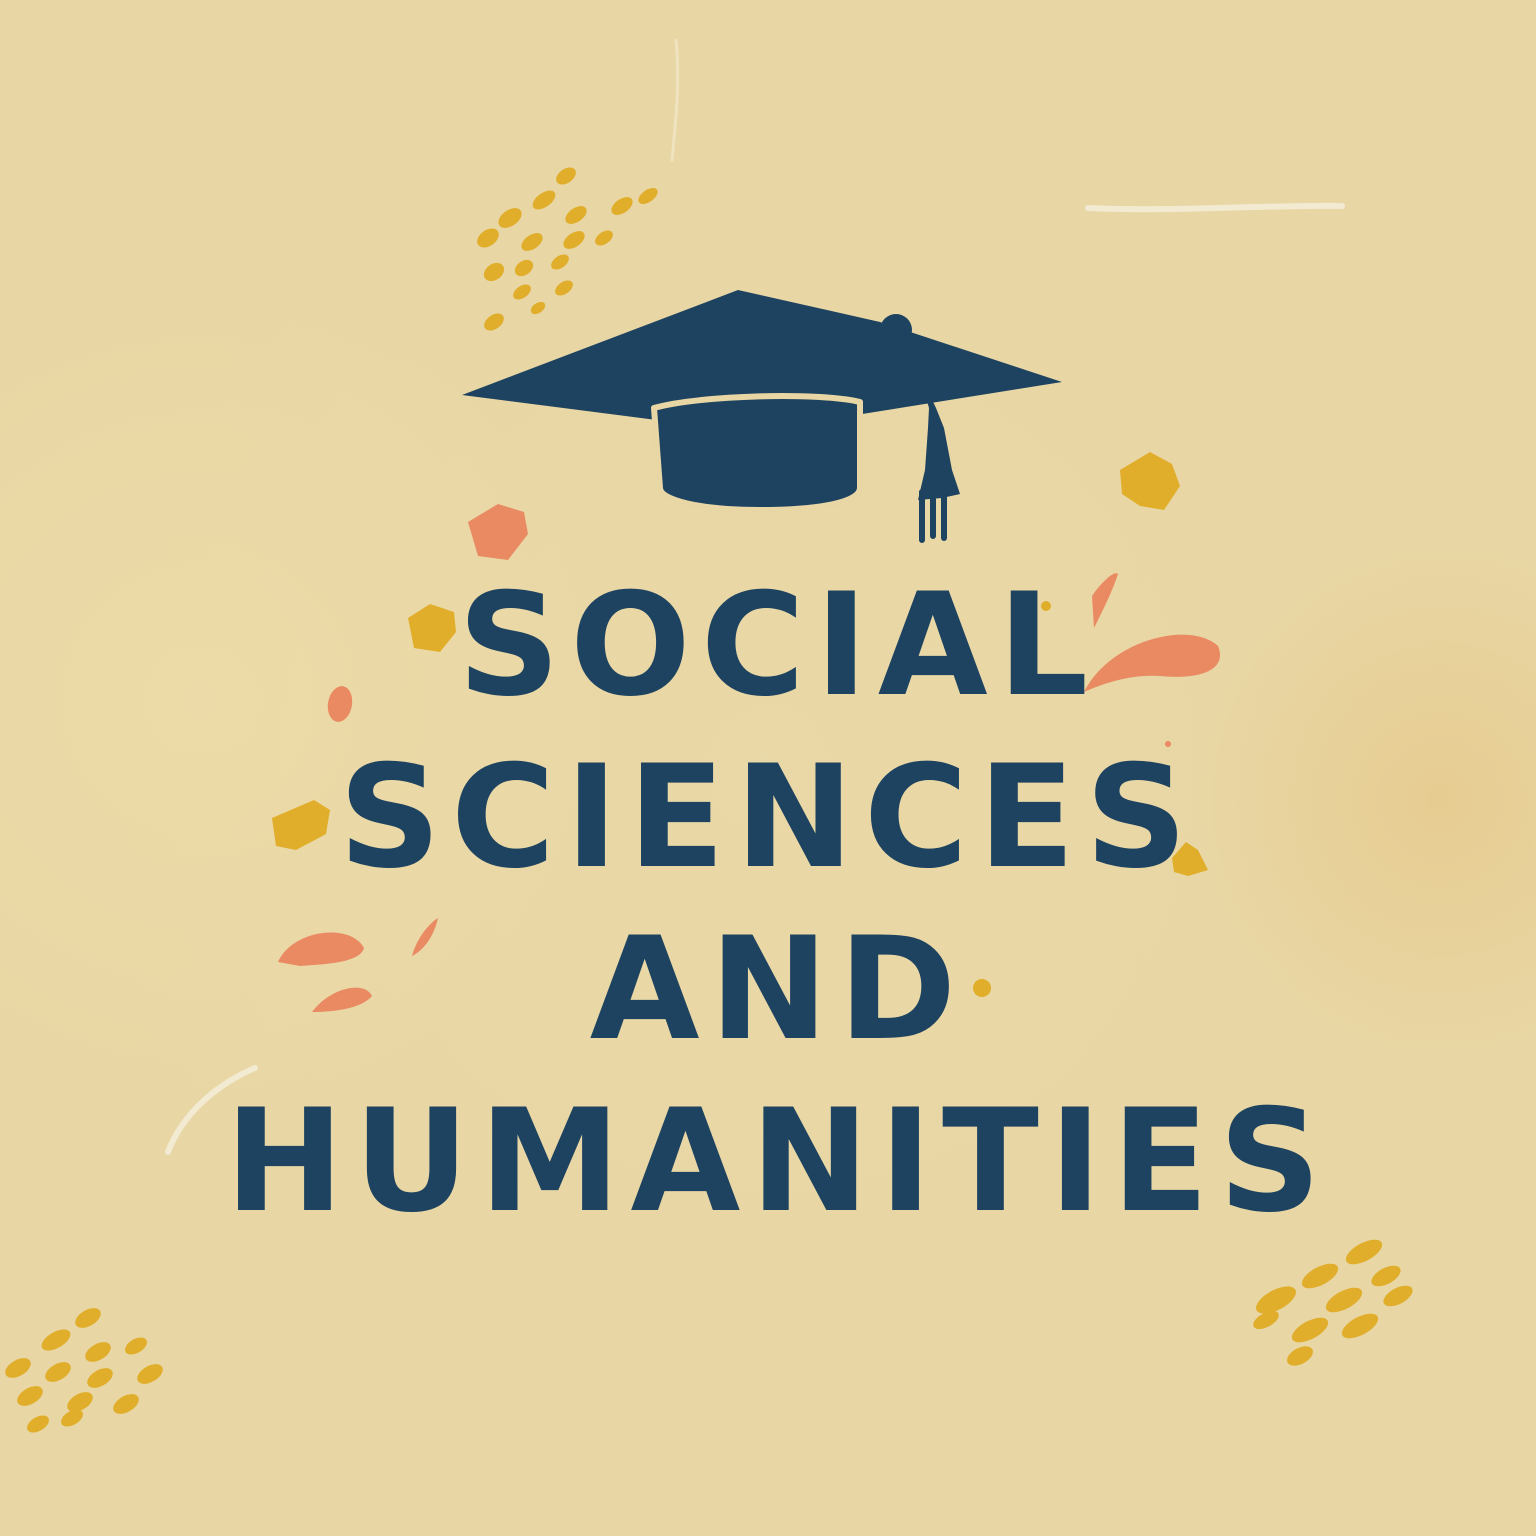  I want to click on title-line-and: AND, so click(778, 989).